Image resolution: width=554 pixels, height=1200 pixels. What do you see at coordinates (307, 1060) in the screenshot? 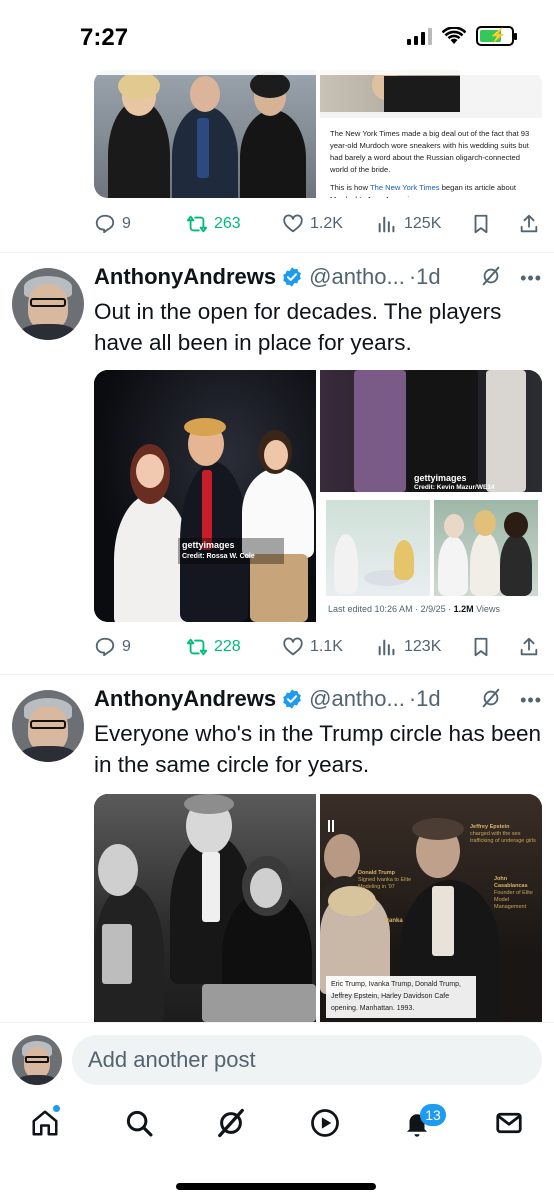
I see `add-post-input: Add another post` at bounding box center [307, 1060].